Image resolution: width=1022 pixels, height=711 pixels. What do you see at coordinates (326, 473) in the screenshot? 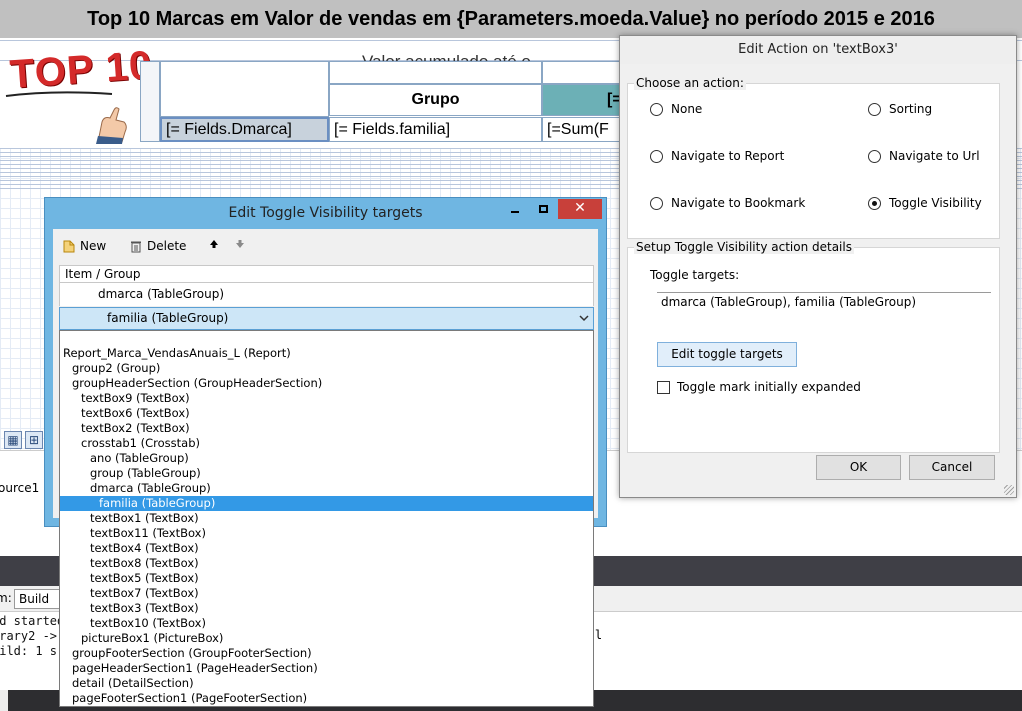
I see `dropdown-item: group (TableGroup)` at bounding box center [326, 473].